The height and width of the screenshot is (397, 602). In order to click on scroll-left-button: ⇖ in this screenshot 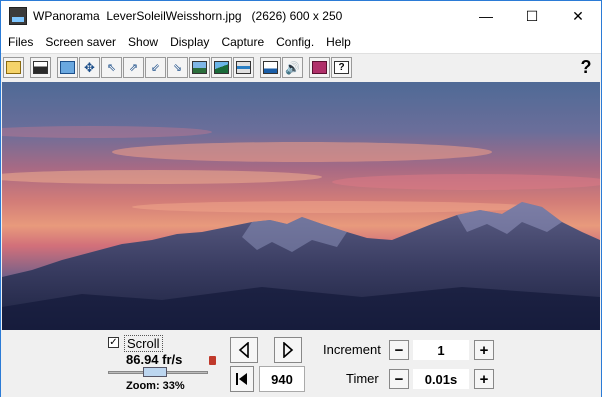, I will do `click(111, 67)`.